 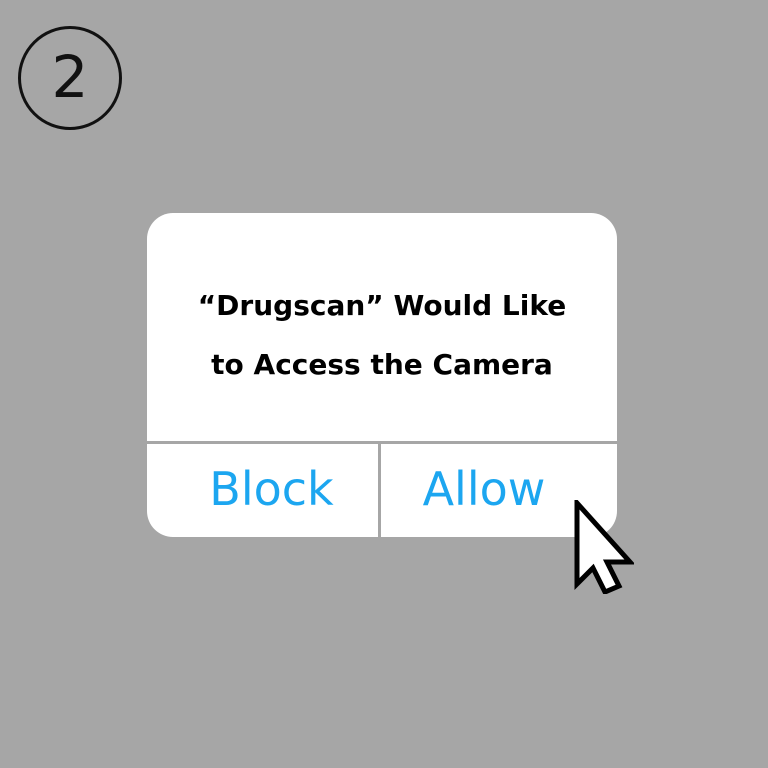 I want to click on step-number: 2, so click(x=70, y=77).